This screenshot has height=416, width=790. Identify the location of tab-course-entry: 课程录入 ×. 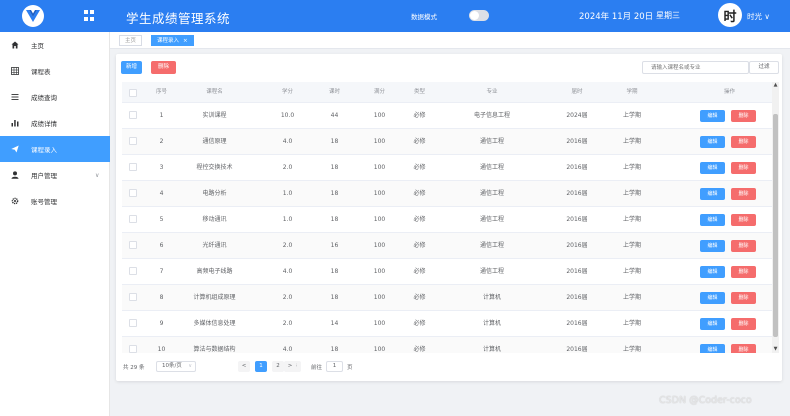
(172, 40).